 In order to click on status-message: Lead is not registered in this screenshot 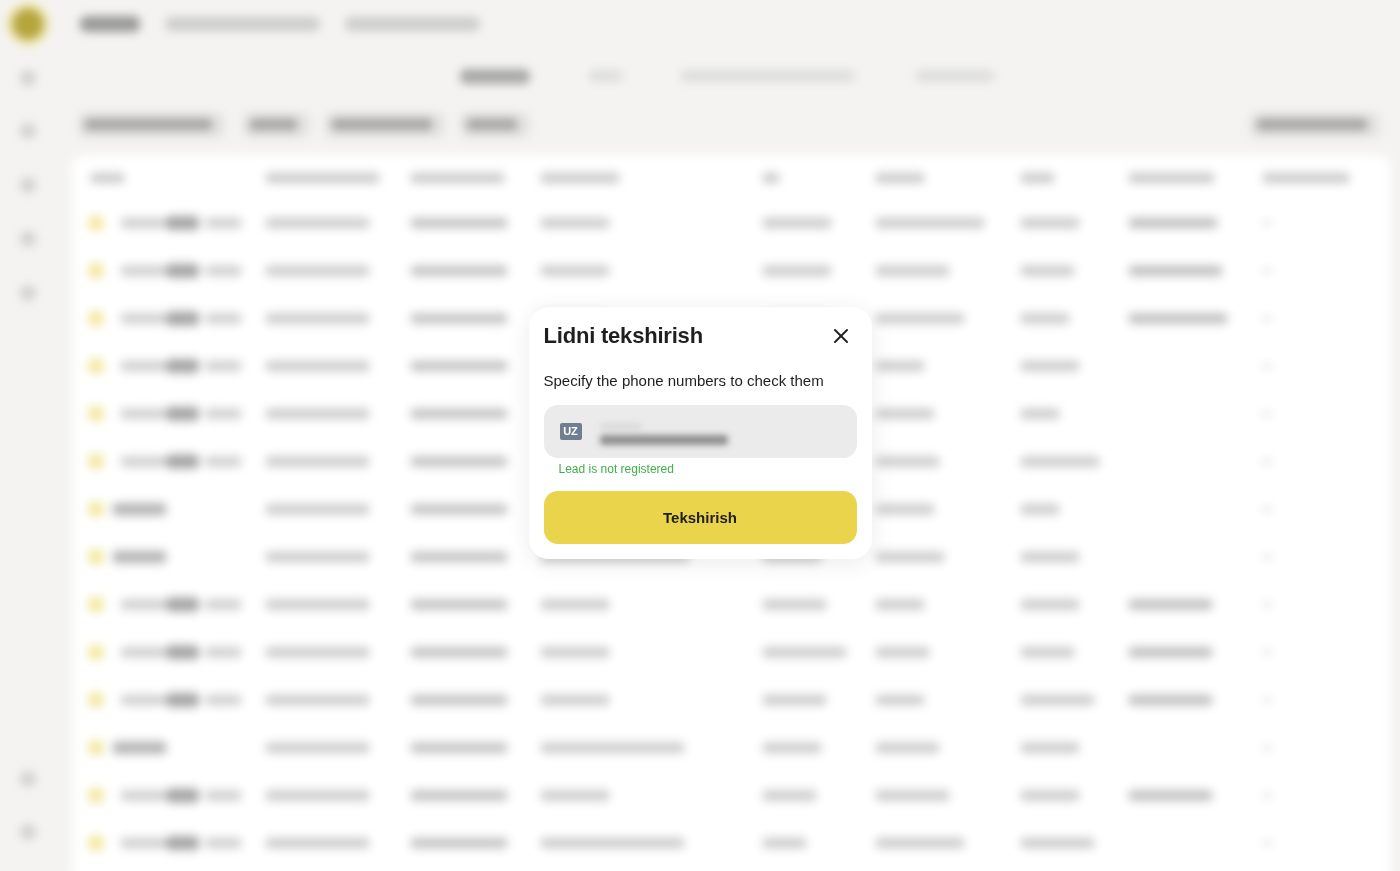, I will do `click(616, 468)`.